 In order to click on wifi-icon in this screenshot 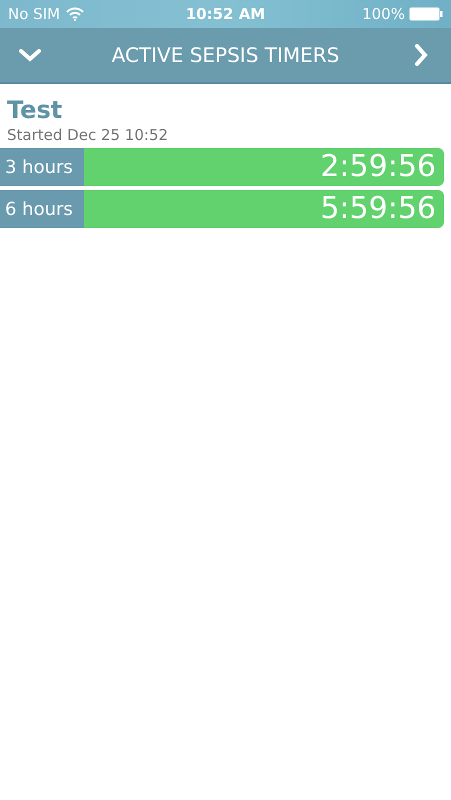, I will do `click(75, 14)`.